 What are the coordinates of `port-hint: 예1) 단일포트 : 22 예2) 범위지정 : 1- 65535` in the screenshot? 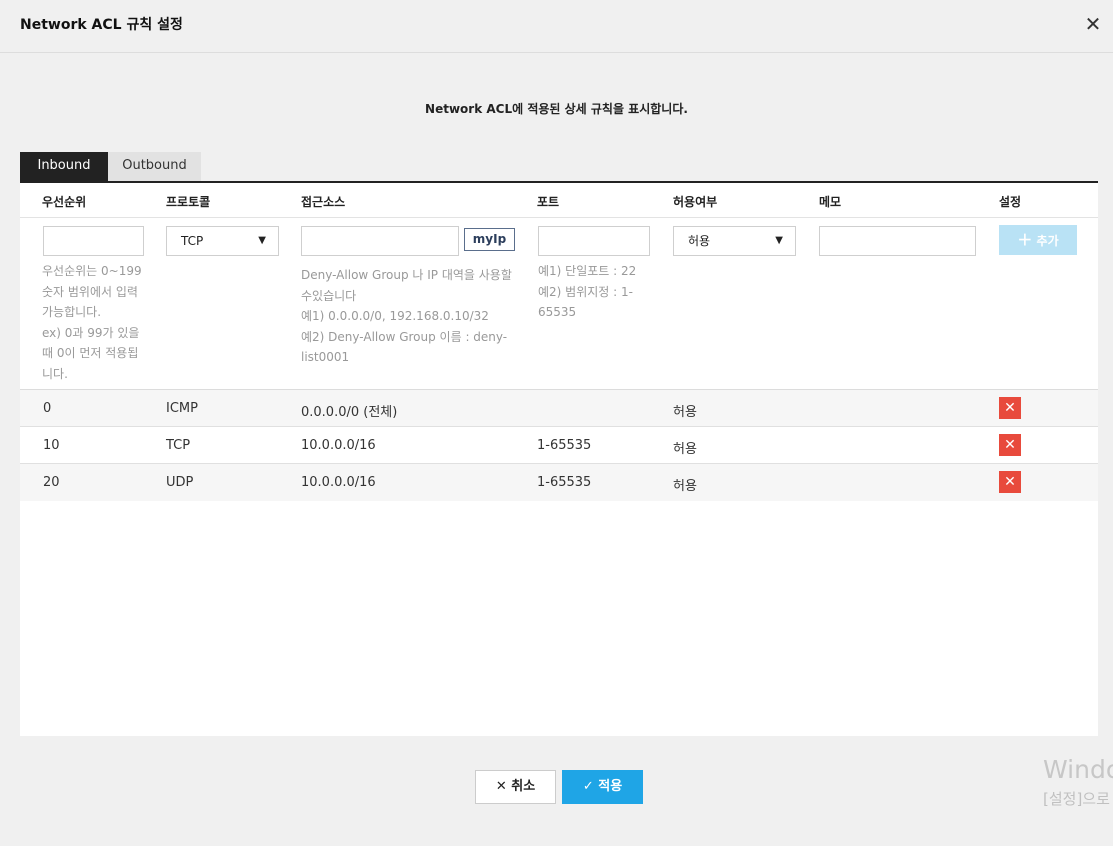 It's located at (595, 292).